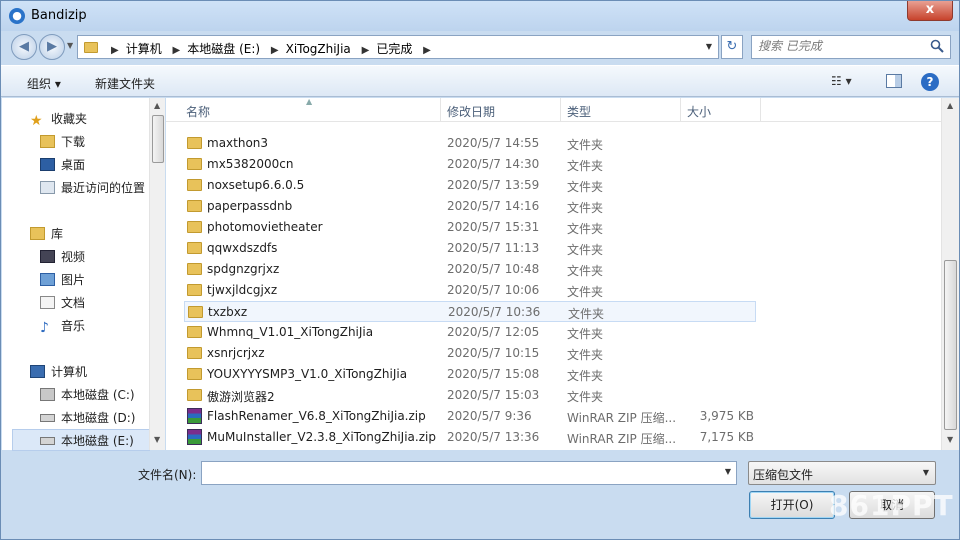 Image resolution: width=960 pixels, height=540 pixels. What do you see at coordinates (470, 185) in the screenshot?
I see `folder-row: noxsetup6.6.0.5 2020/5/7 13:59 文件夹` at bounding box center [470, 185].